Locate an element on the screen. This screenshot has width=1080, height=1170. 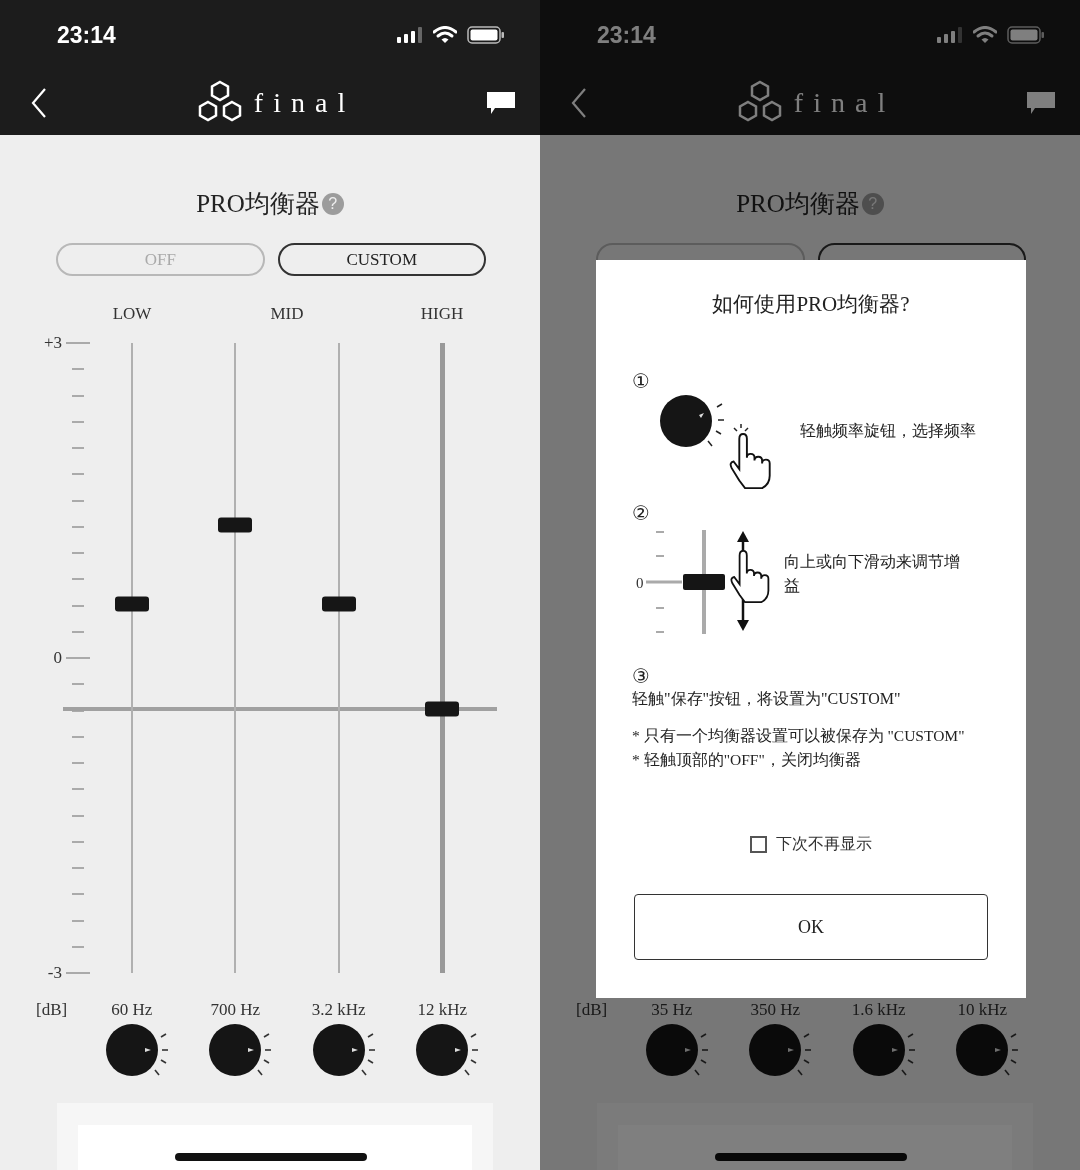
step-text: 轻触"保存"按钮，将设置为"CUSTOM" is located at coordinates (766, 699).